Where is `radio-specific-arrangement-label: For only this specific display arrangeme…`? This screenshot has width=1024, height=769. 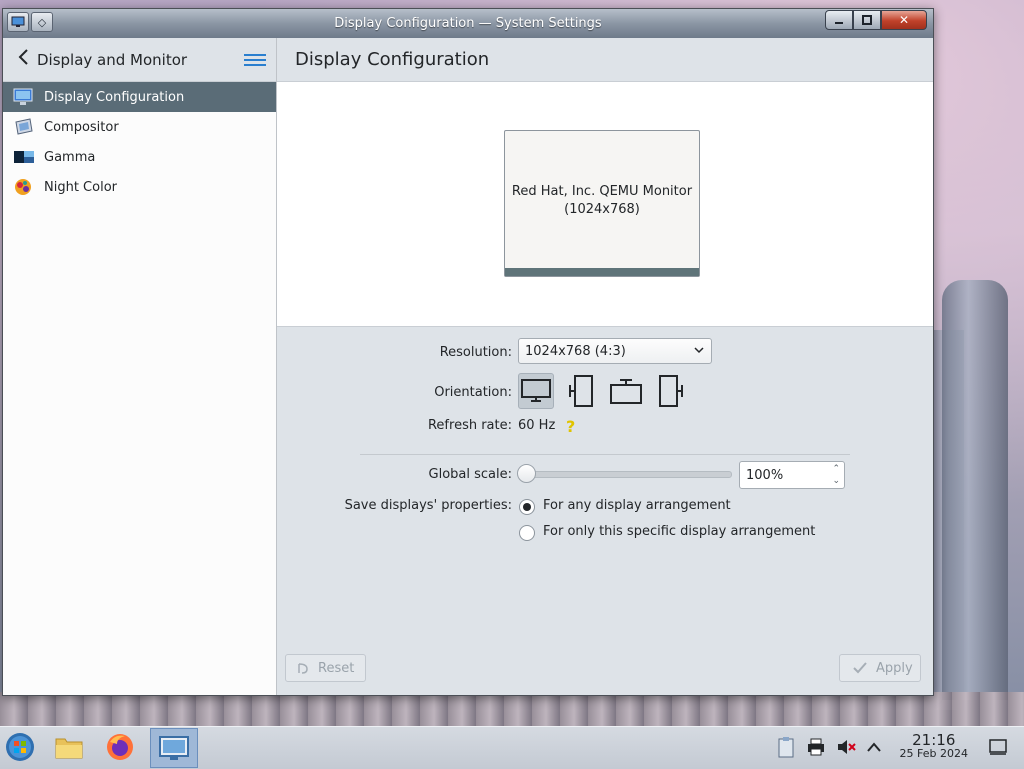 radio-specific-arrangement-label: For only this specific display arrangeme… is located at coordinates (679, 531).